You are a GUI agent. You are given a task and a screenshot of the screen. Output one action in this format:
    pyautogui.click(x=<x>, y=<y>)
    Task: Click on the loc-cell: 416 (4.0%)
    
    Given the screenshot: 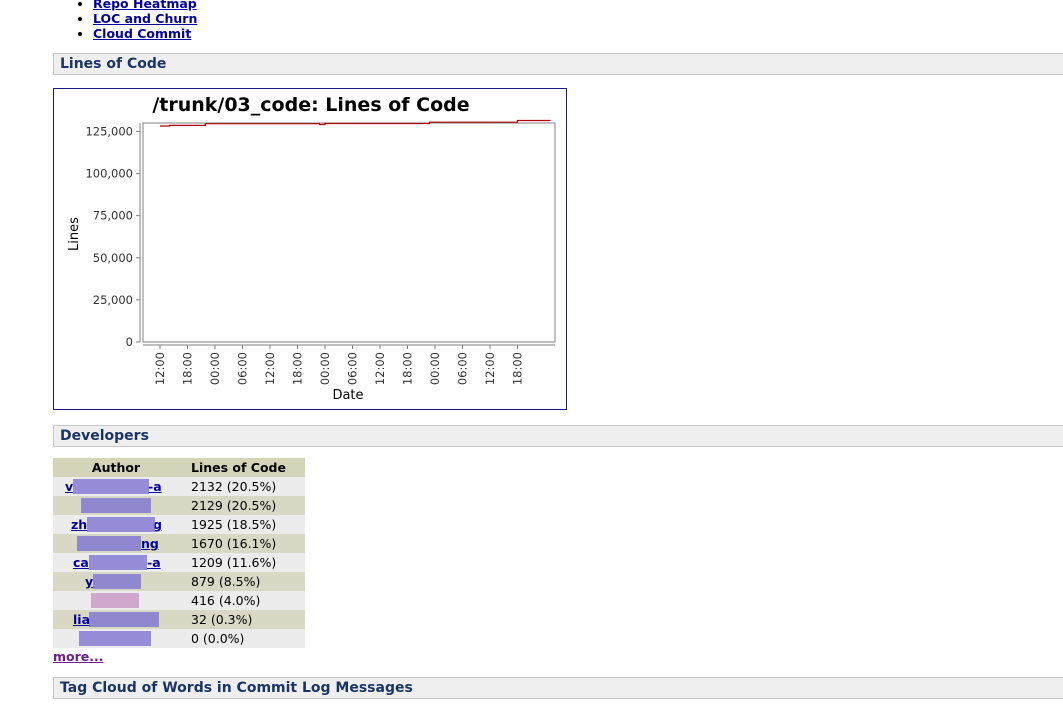 What is the action you would take?
    pyautogui.click(x=242, y=600)
    